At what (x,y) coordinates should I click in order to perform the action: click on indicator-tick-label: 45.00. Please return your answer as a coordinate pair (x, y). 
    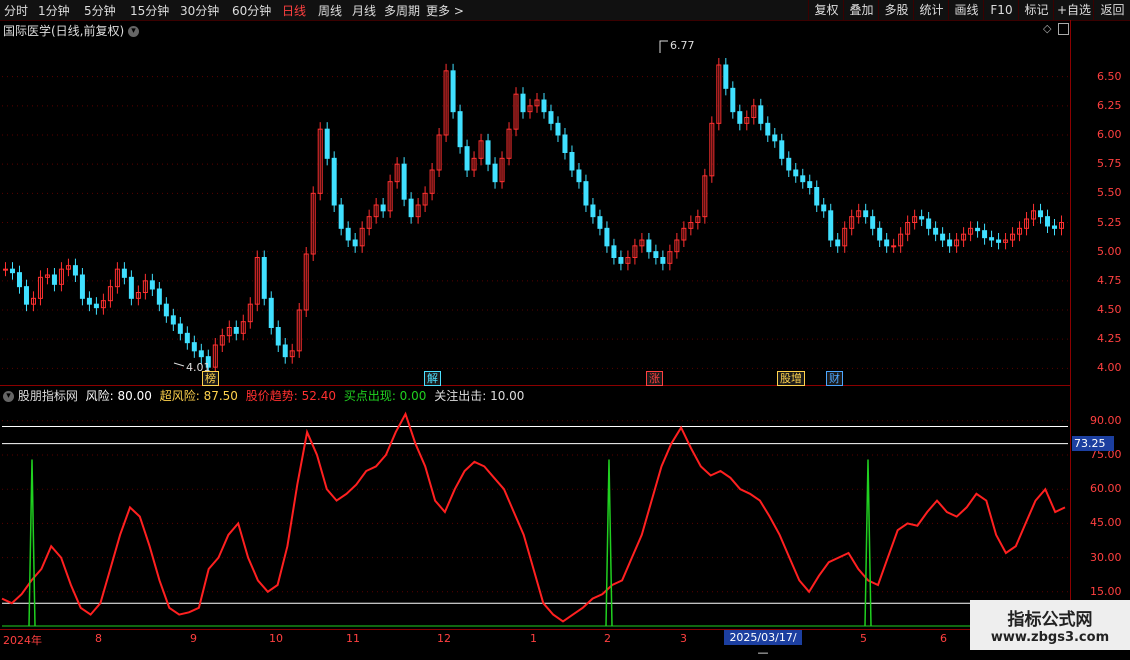
    Looking at the image, I should click on (1106, 523).